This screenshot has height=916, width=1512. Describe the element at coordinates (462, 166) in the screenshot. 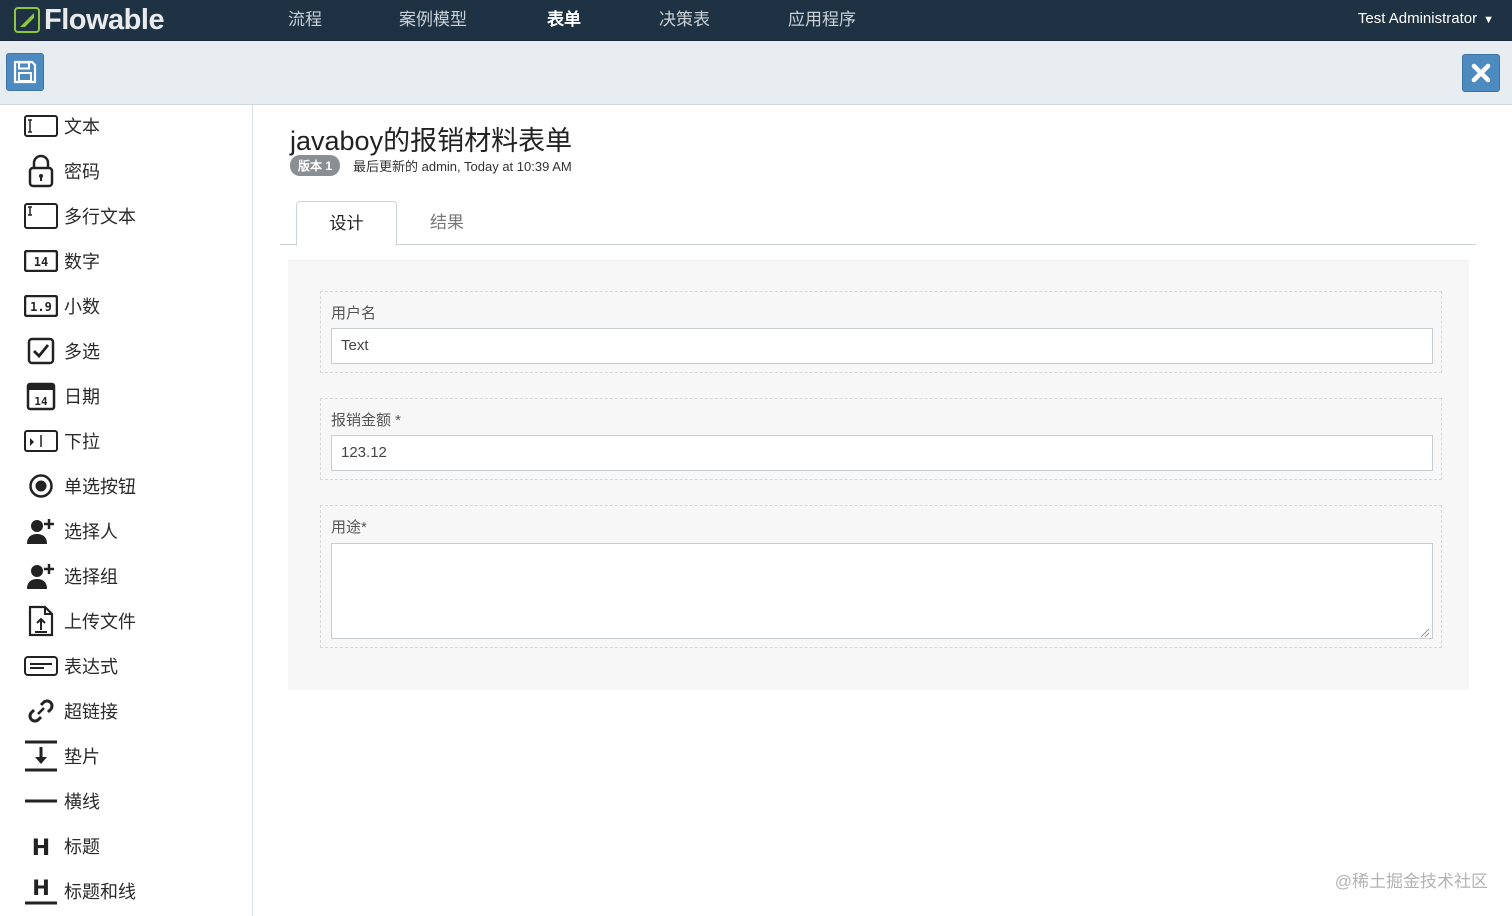

I see `last-updated-text: 最后更新的 admin, Today at 10:39 AM` at that location.